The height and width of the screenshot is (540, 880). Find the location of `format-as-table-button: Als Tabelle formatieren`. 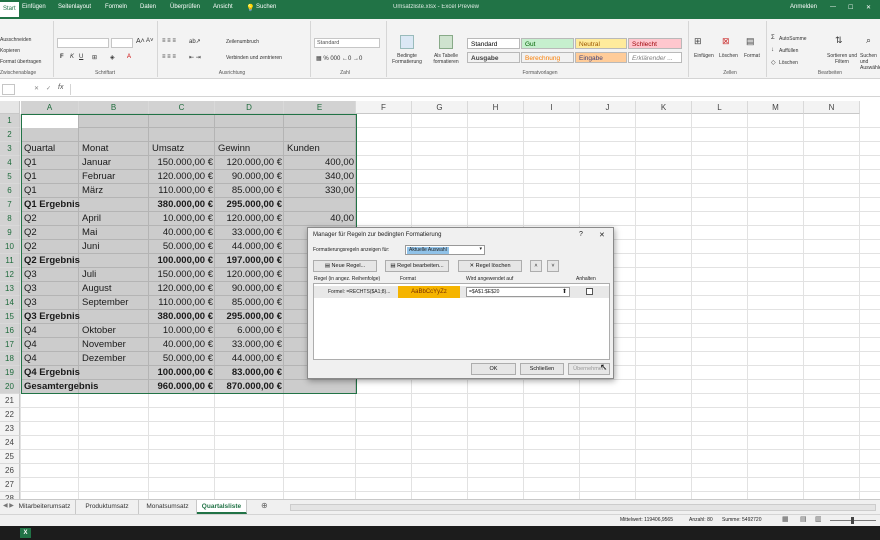

format-as-table-button: Als Tabelle formatieren is located at coordinates (446, 59).